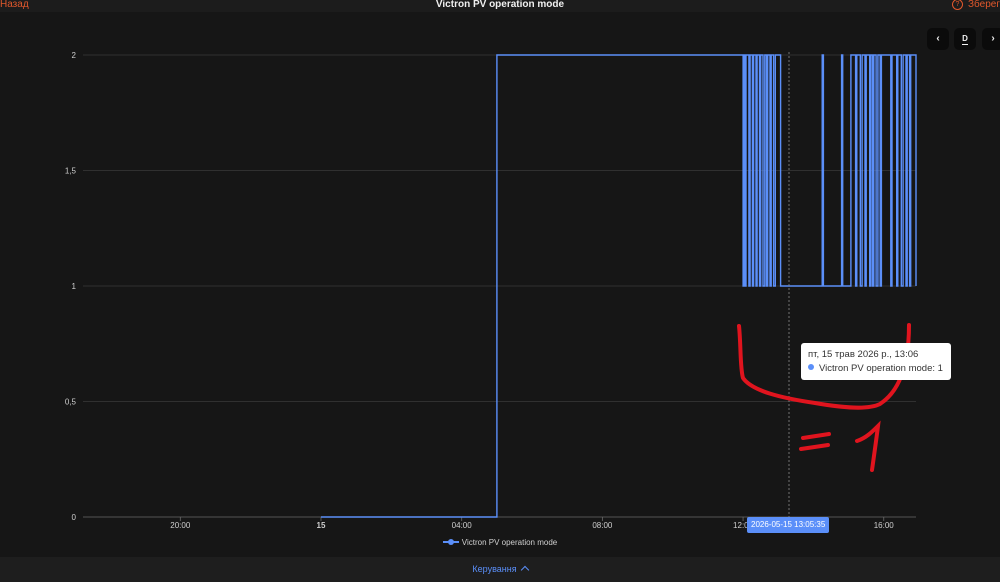  What do you see at coordinates (180, 525) in the screenshot?
I see `x-tick-label: 20:00` at bounding box center [180, 525].